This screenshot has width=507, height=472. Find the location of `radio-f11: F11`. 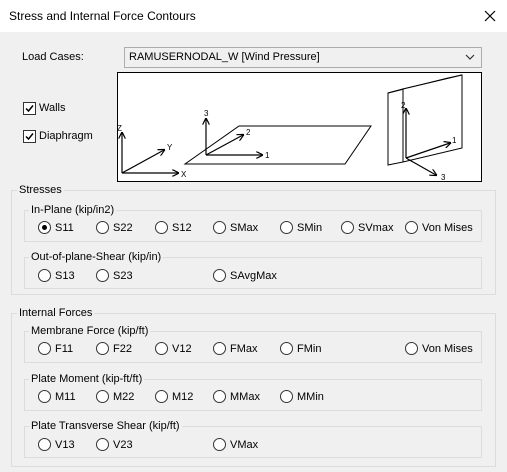

radio-f11: F11 is located at coordinates (55, 348).